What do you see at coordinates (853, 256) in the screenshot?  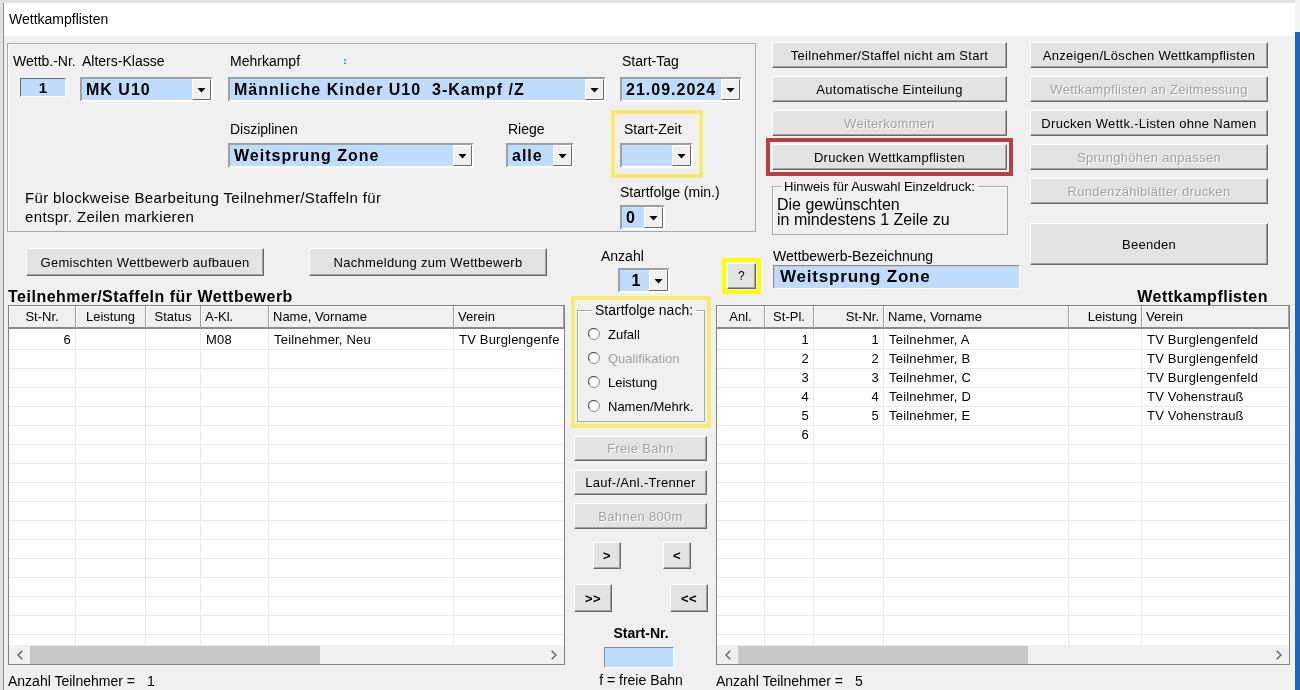 I see `field-label: Wettbewerb-Bezeichnung` at bounding box center [853, 256].